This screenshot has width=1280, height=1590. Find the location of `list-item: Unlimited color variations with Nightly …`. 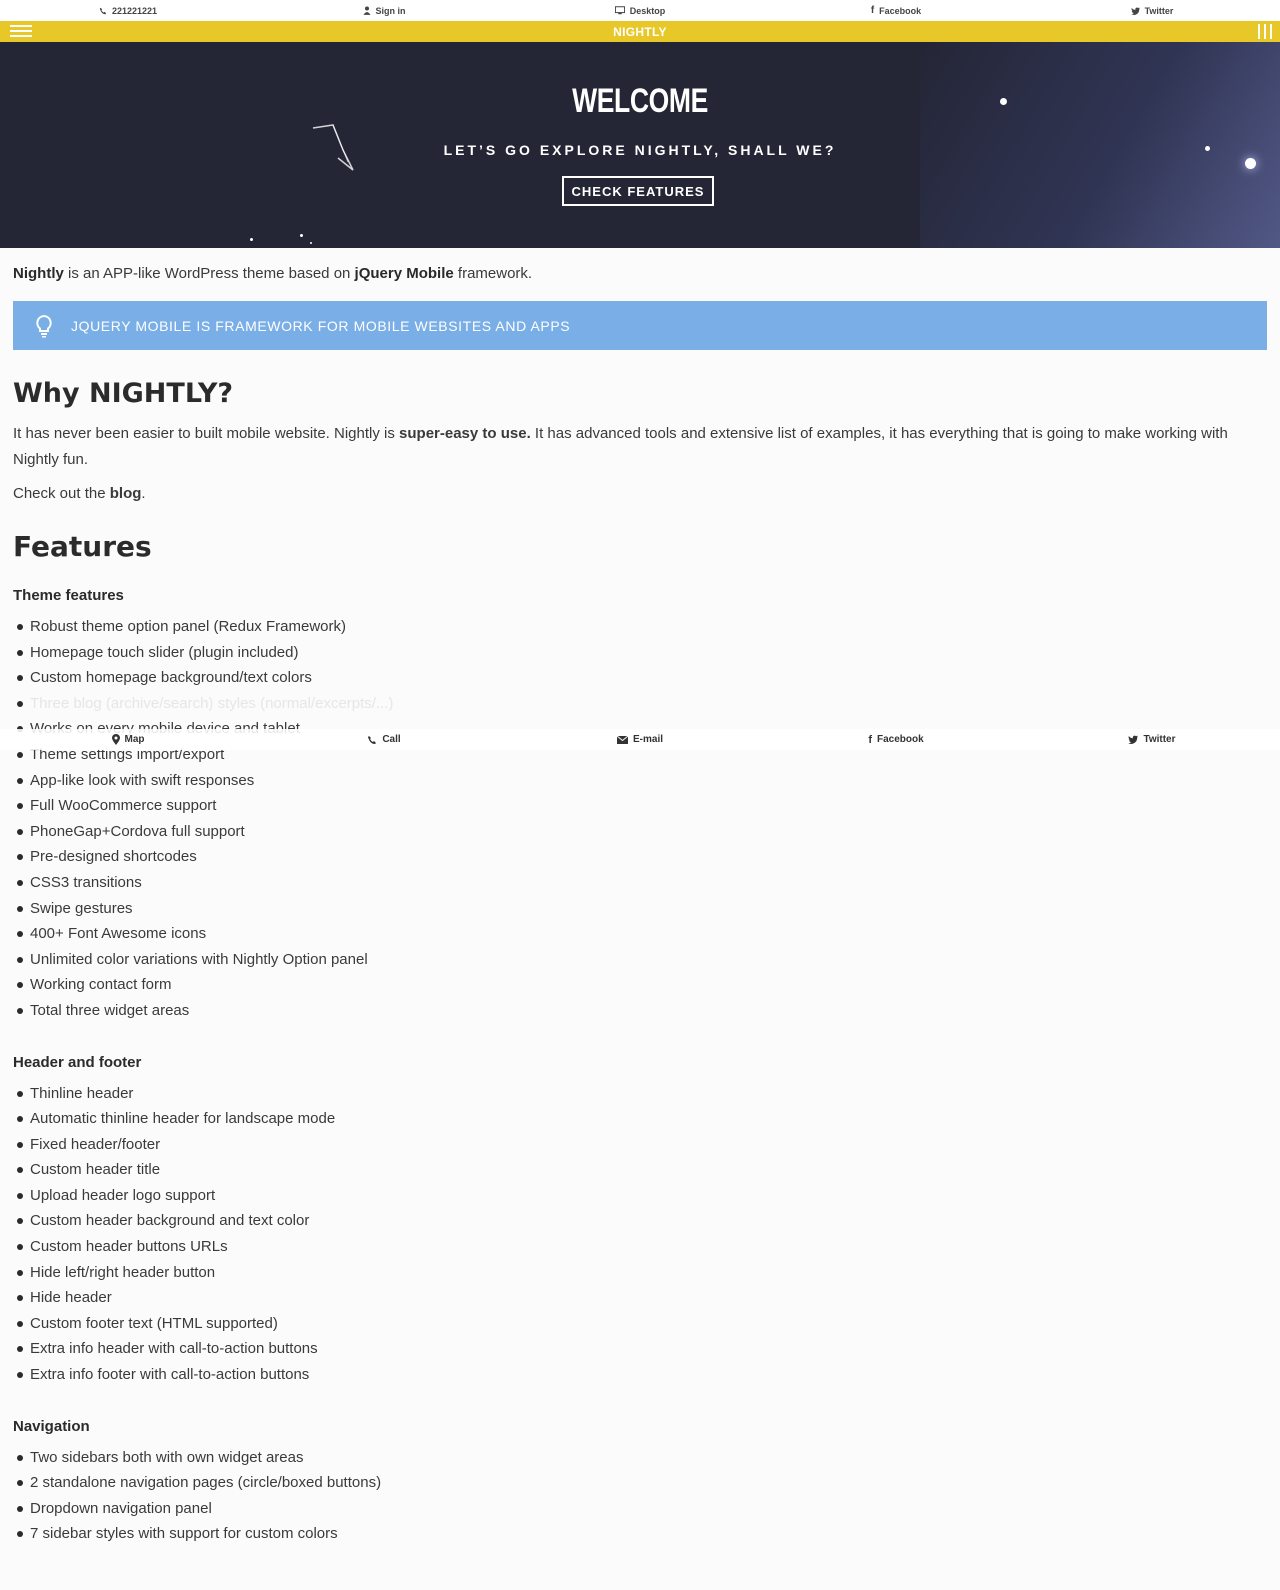

list-item: Unlimited color variations with Nightly … is located at coordinates (640, 960).